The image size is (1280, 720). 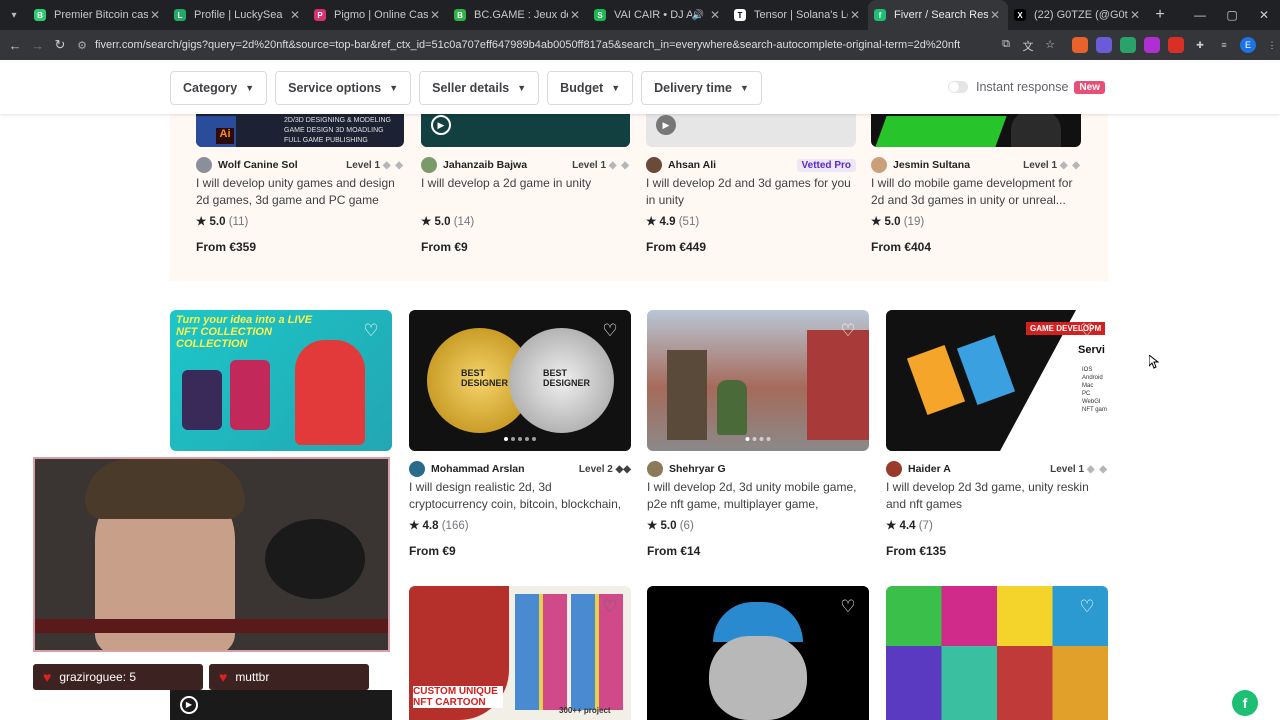 I want to click on extension-wallet-icon, so click(x=1104, y=45).